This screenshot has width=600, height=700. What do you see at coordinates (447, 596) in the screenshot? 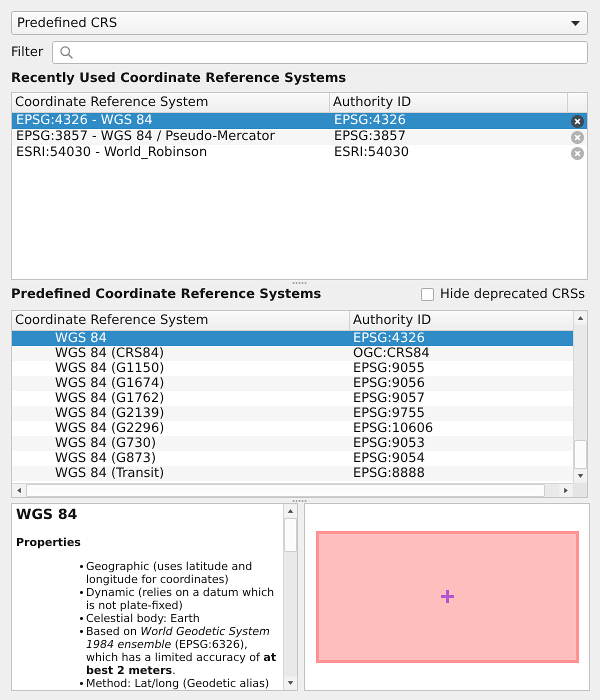
I see `plus-icon` at bounding box center [447, 596].